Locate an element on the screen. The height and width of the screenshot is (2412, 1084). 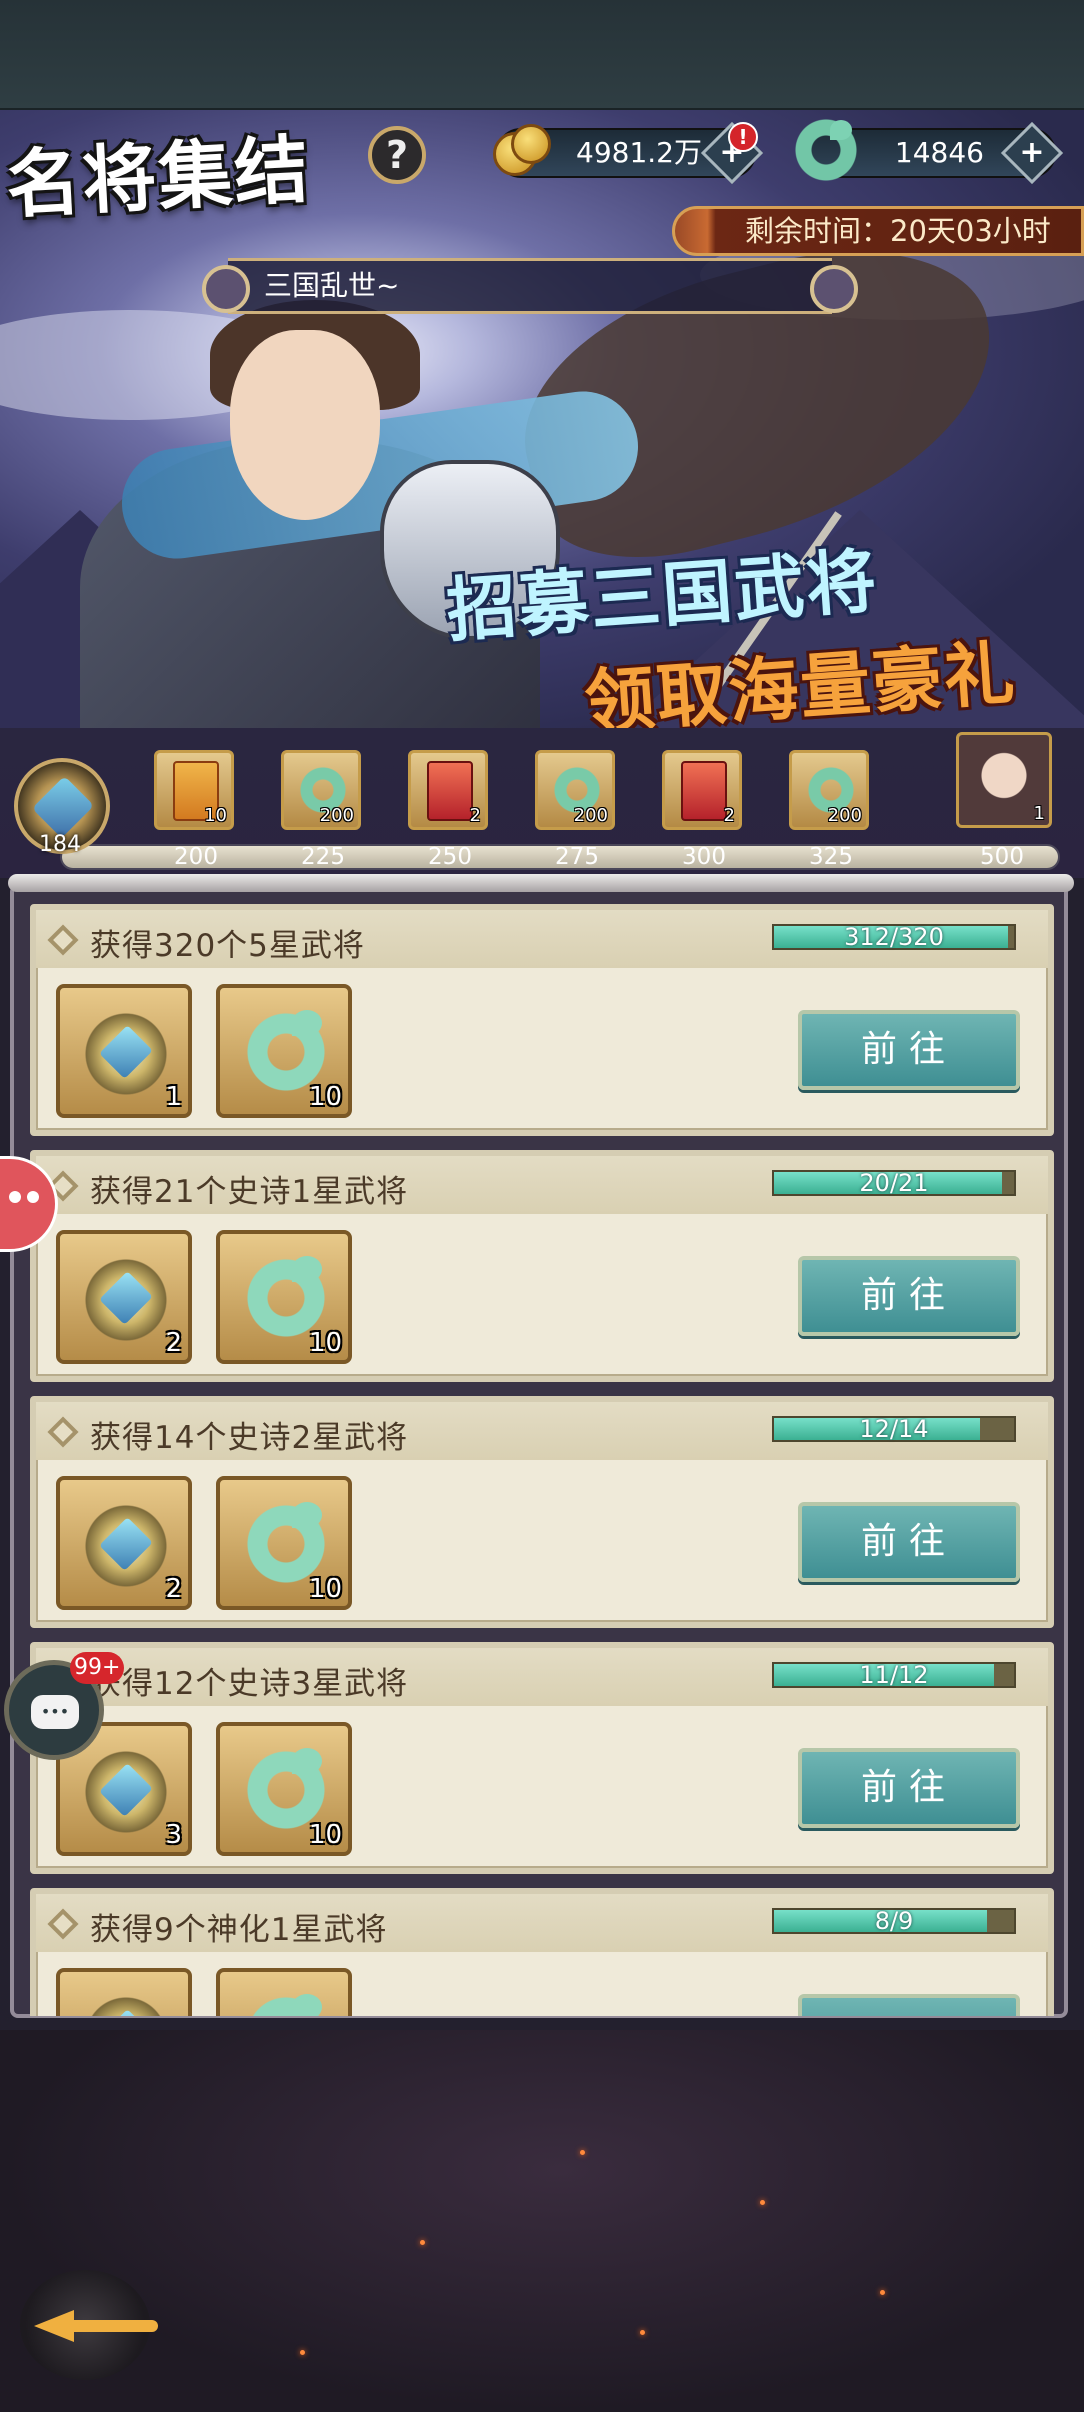
task-title: 获得14个史诗2星武将 is located at coordinates (249, 1438).